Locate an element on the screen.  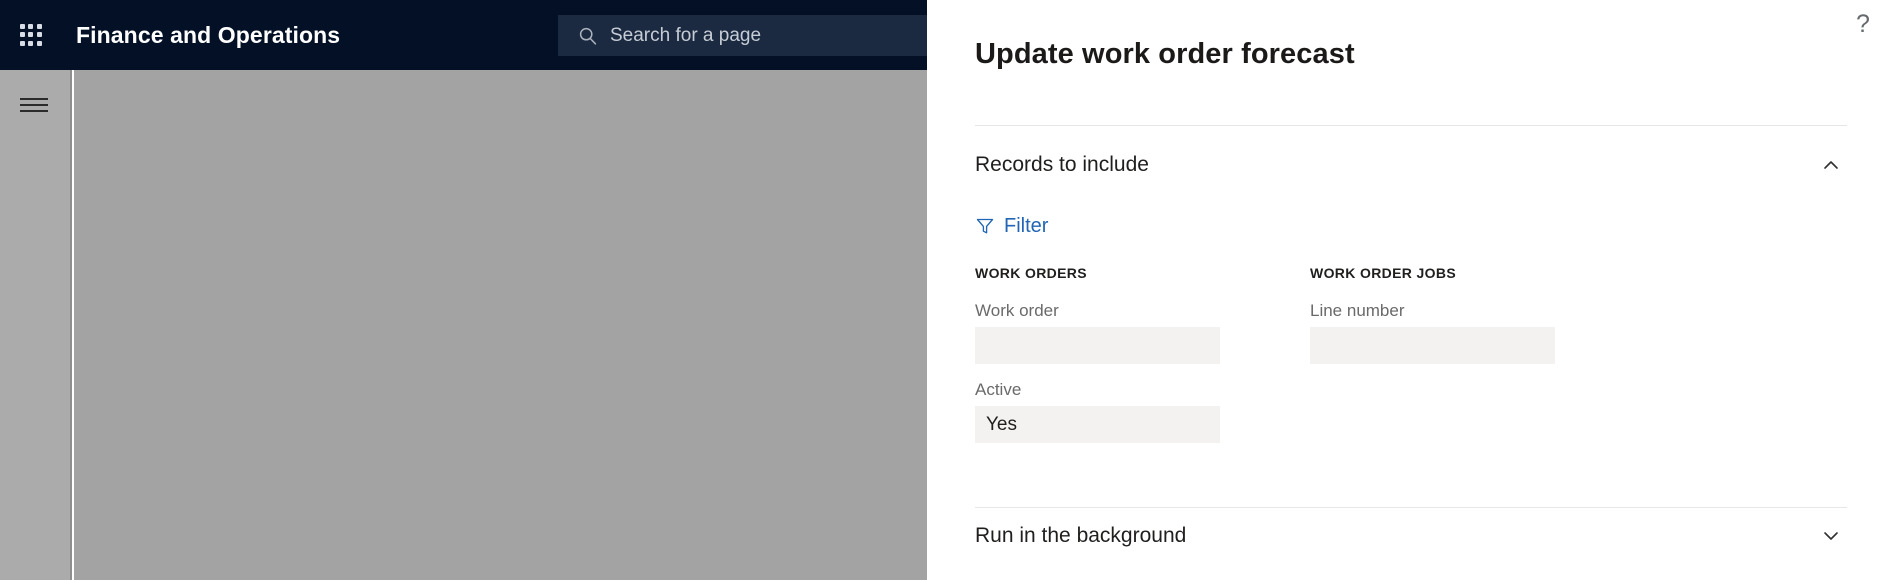
active-input is located at coordinates (1097, 424).